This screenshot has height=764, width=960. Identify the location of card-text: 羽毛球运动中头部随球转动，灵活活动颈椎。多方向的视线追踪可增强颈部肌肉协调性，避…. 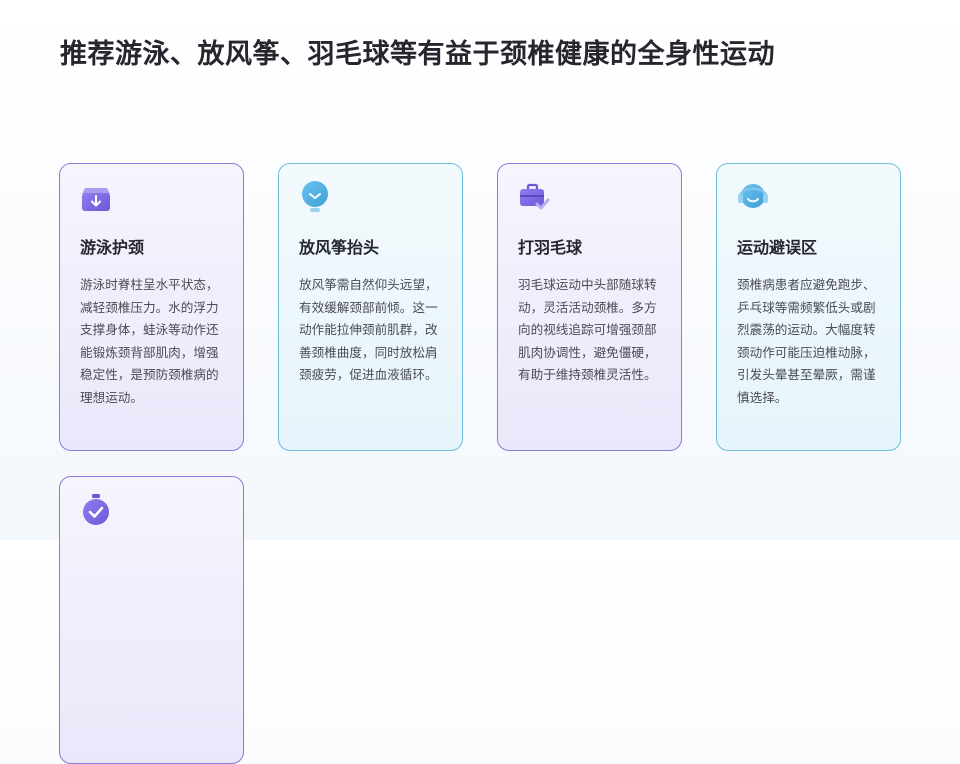
(587, 329).